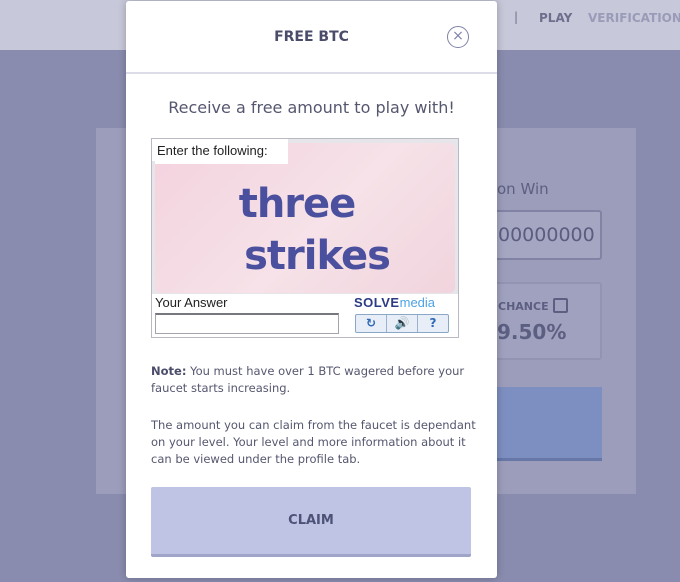 This screenshot has height=582, width=680. I want to click on captcha-word-1: three, so click(297, 204).